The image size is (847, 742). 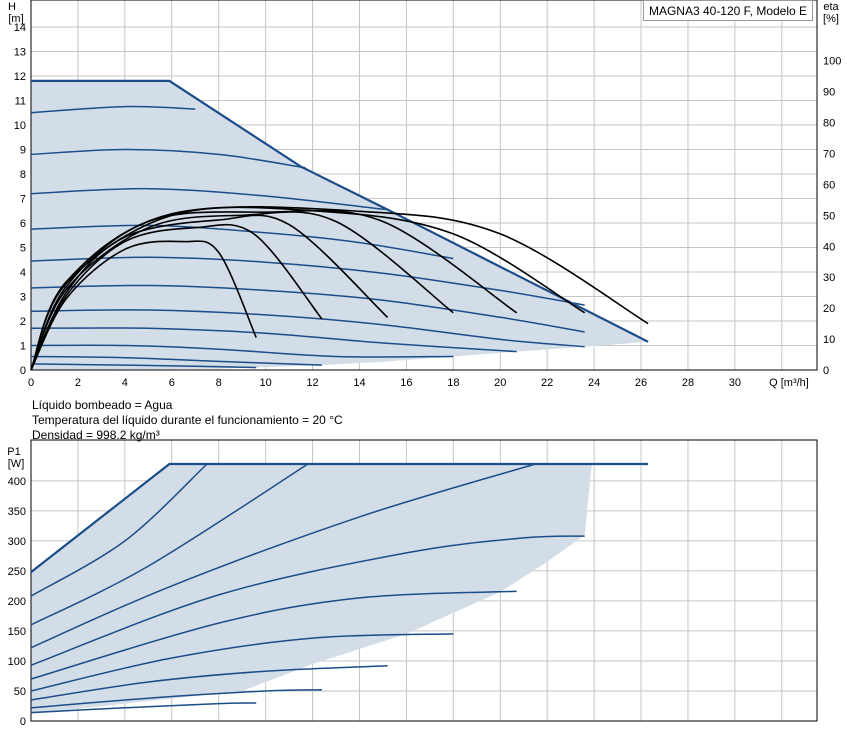 What do you see at coordinates (20, 52) in the screenshot?
I see `y-tick-label: 13` at bounding box center [20, 52].